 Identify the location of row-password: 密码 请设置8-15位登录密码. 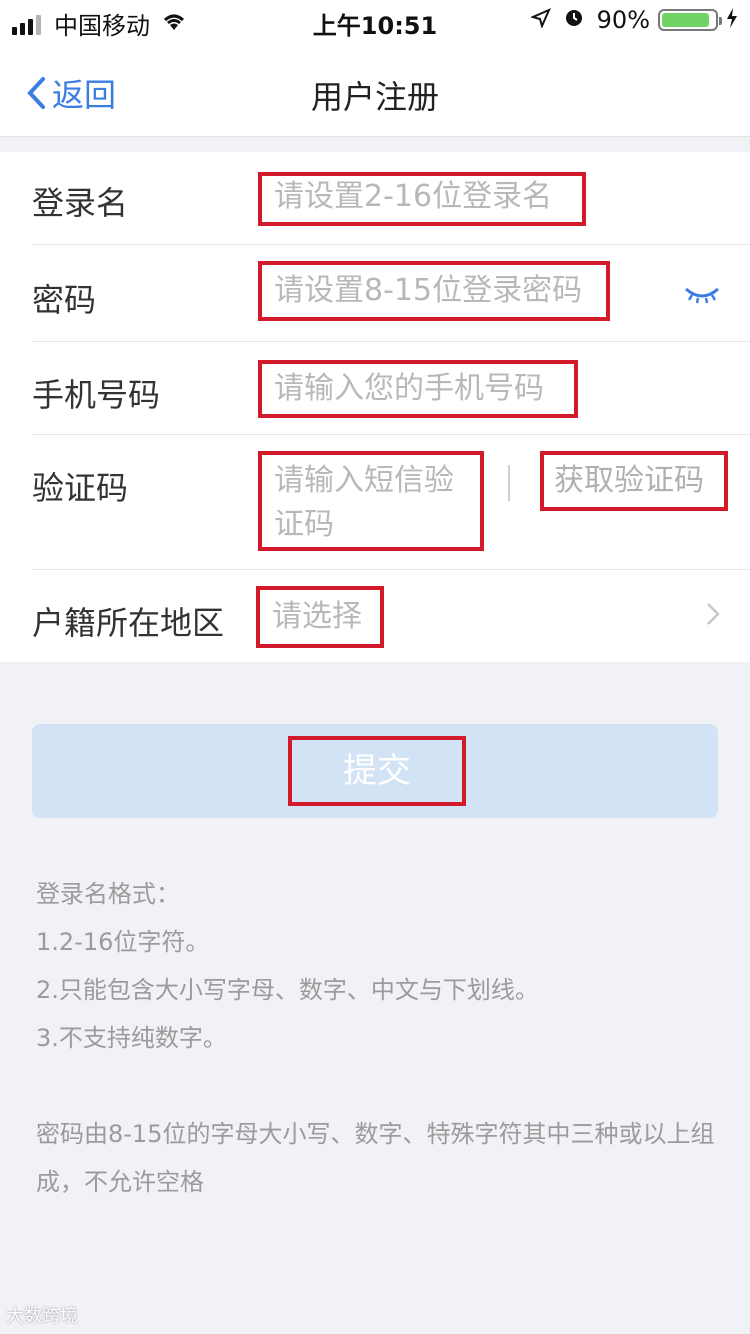
(391, 293).